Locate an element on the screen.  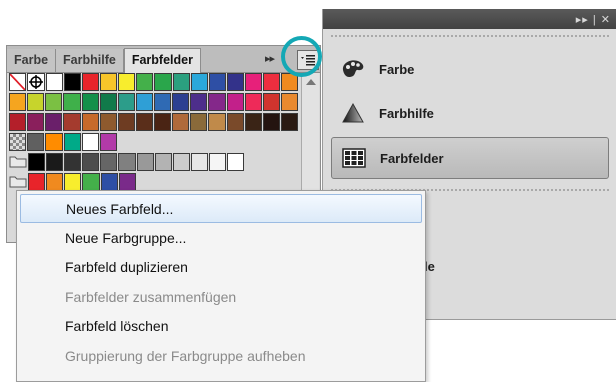
tabs-overflow-icon: ▸▸ is located at coordinates (270, 58).